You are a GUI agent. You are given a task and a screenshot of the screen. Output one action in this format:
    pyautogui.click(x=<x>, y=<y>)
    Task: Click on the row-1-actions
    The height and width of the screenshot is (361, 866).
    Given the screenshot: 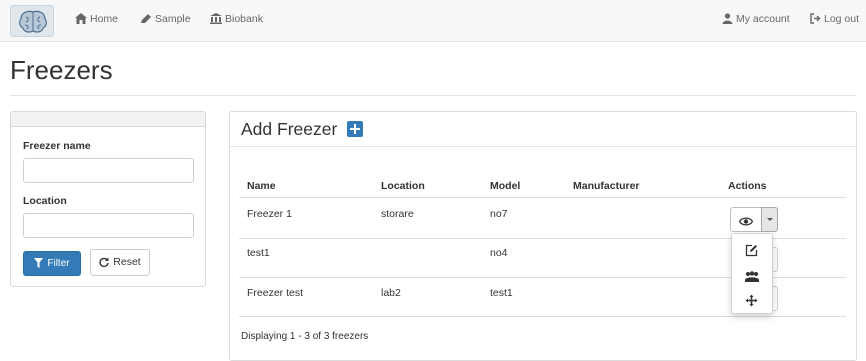 What is the action you would take?
    pyautogui.click(x=754, y=219)
    